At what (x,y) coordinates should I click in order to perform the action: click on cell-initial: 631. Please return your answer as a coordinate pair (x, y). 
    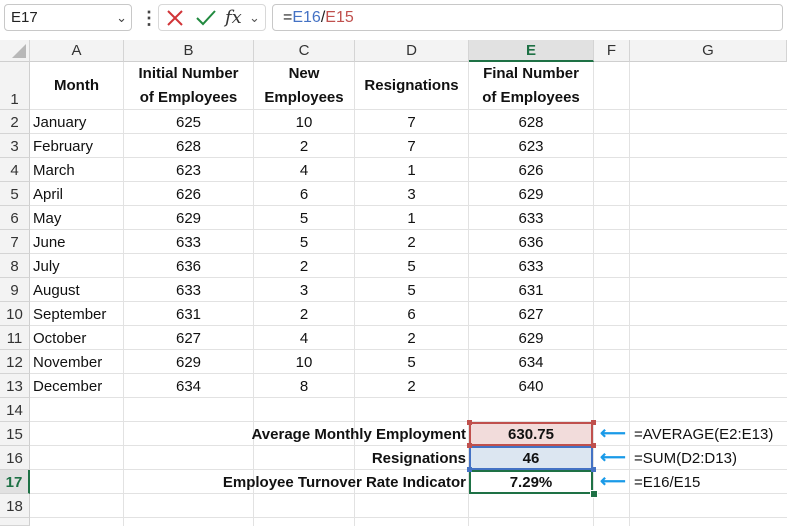
    Looking at the image, I should click on (188, 315).